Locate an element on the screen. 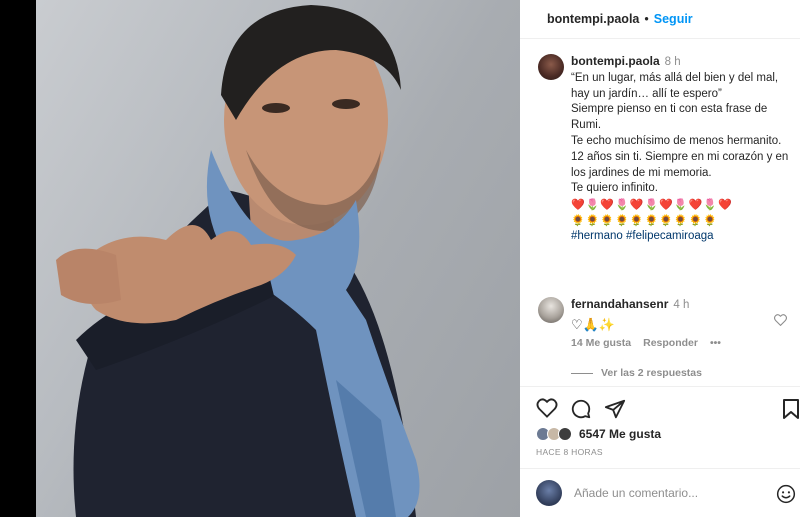 The width and height of the screenshot is (800, 517). comment-box-divider is located at coordinates (660, 468).